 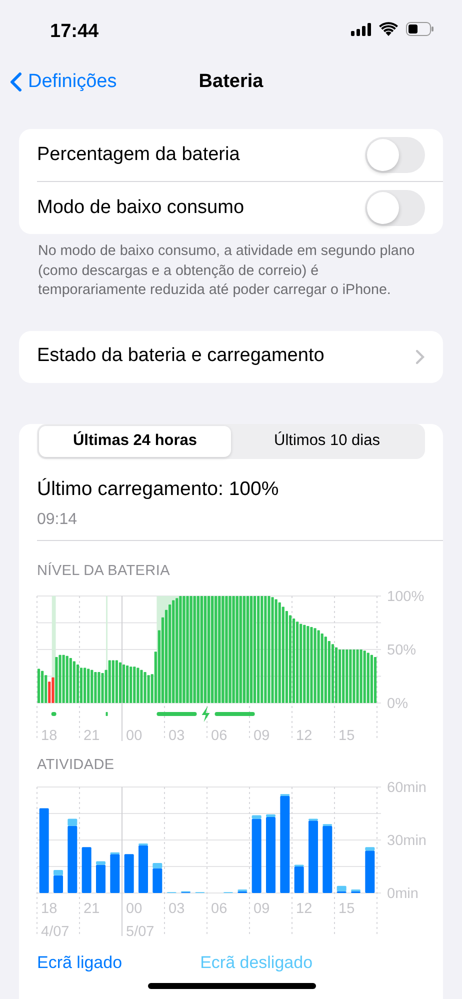 What do you see at coordinates (158, 489) in the screenshot?
I see `last-charge-label: Último carregamento: 100%` at bounding box center [158, 489].